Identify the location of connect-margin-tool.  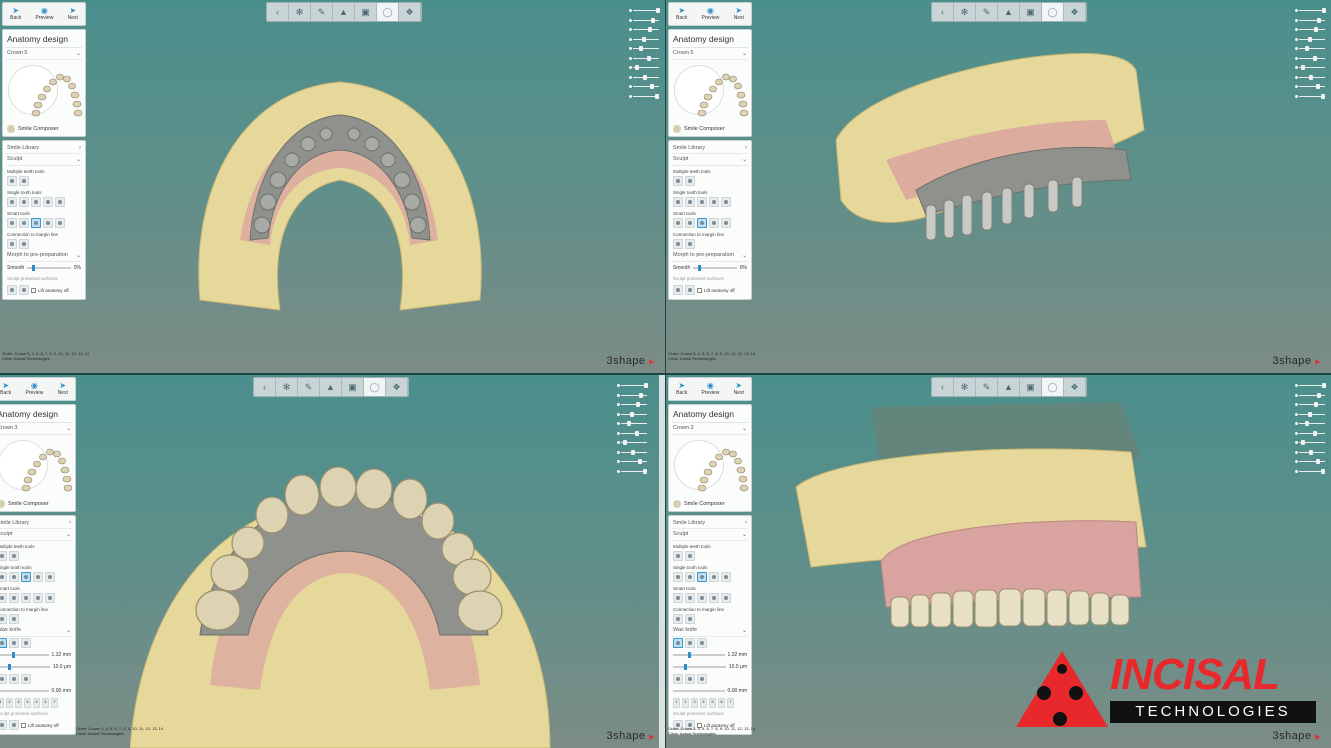
(678, 244).